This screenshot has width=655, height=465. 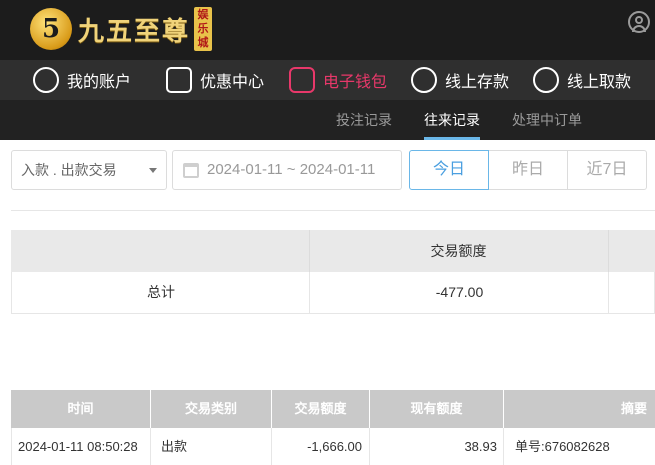 I want to click on transaction-type-select: 入款 . 出款交易, so click(x=89, y=170).